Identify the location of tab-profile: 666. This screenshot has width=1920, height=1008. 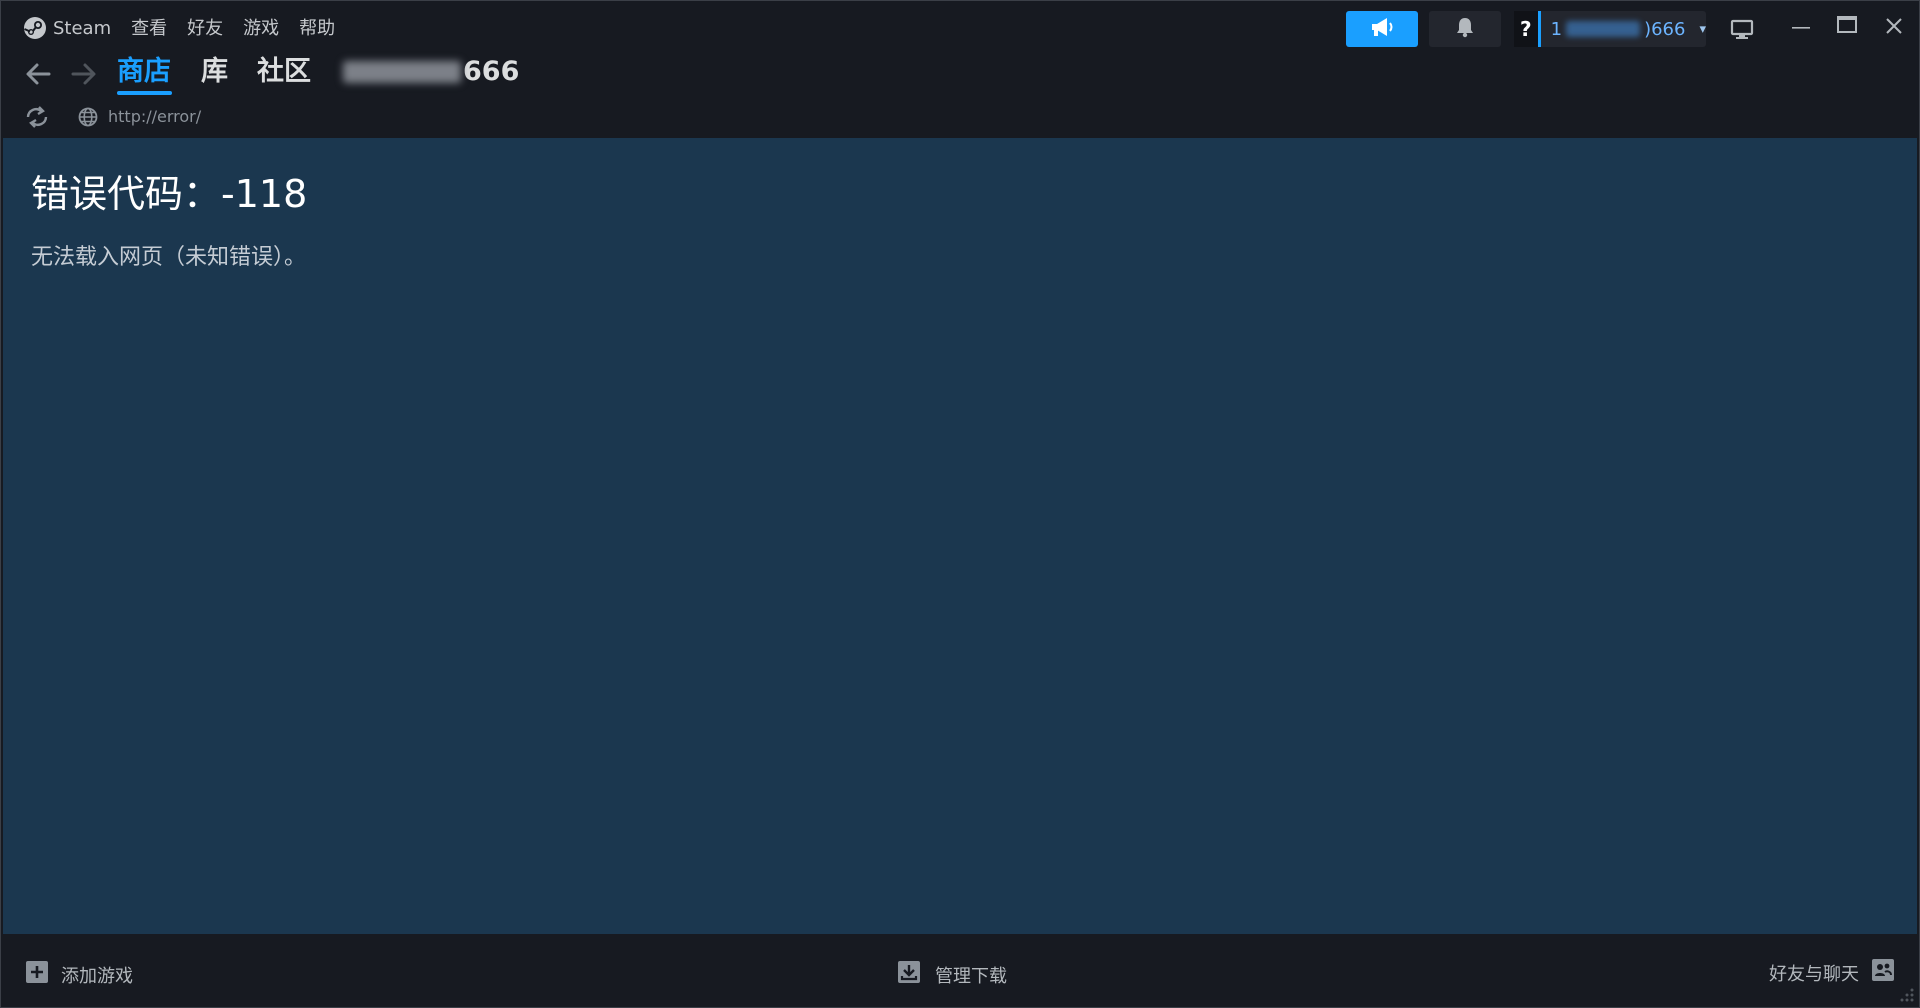
(431, 72).